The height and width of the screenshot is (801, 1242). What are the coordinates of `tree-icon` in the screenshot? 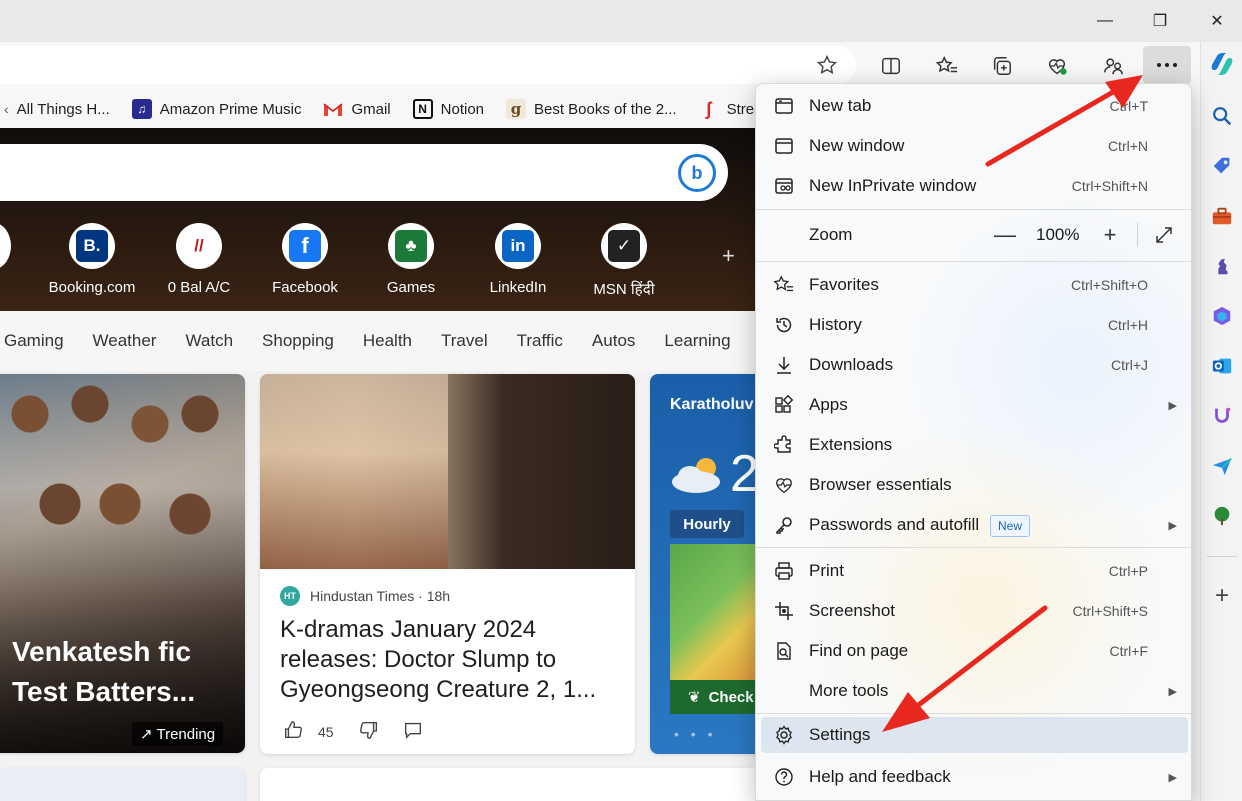 It's located at (1222, 516).